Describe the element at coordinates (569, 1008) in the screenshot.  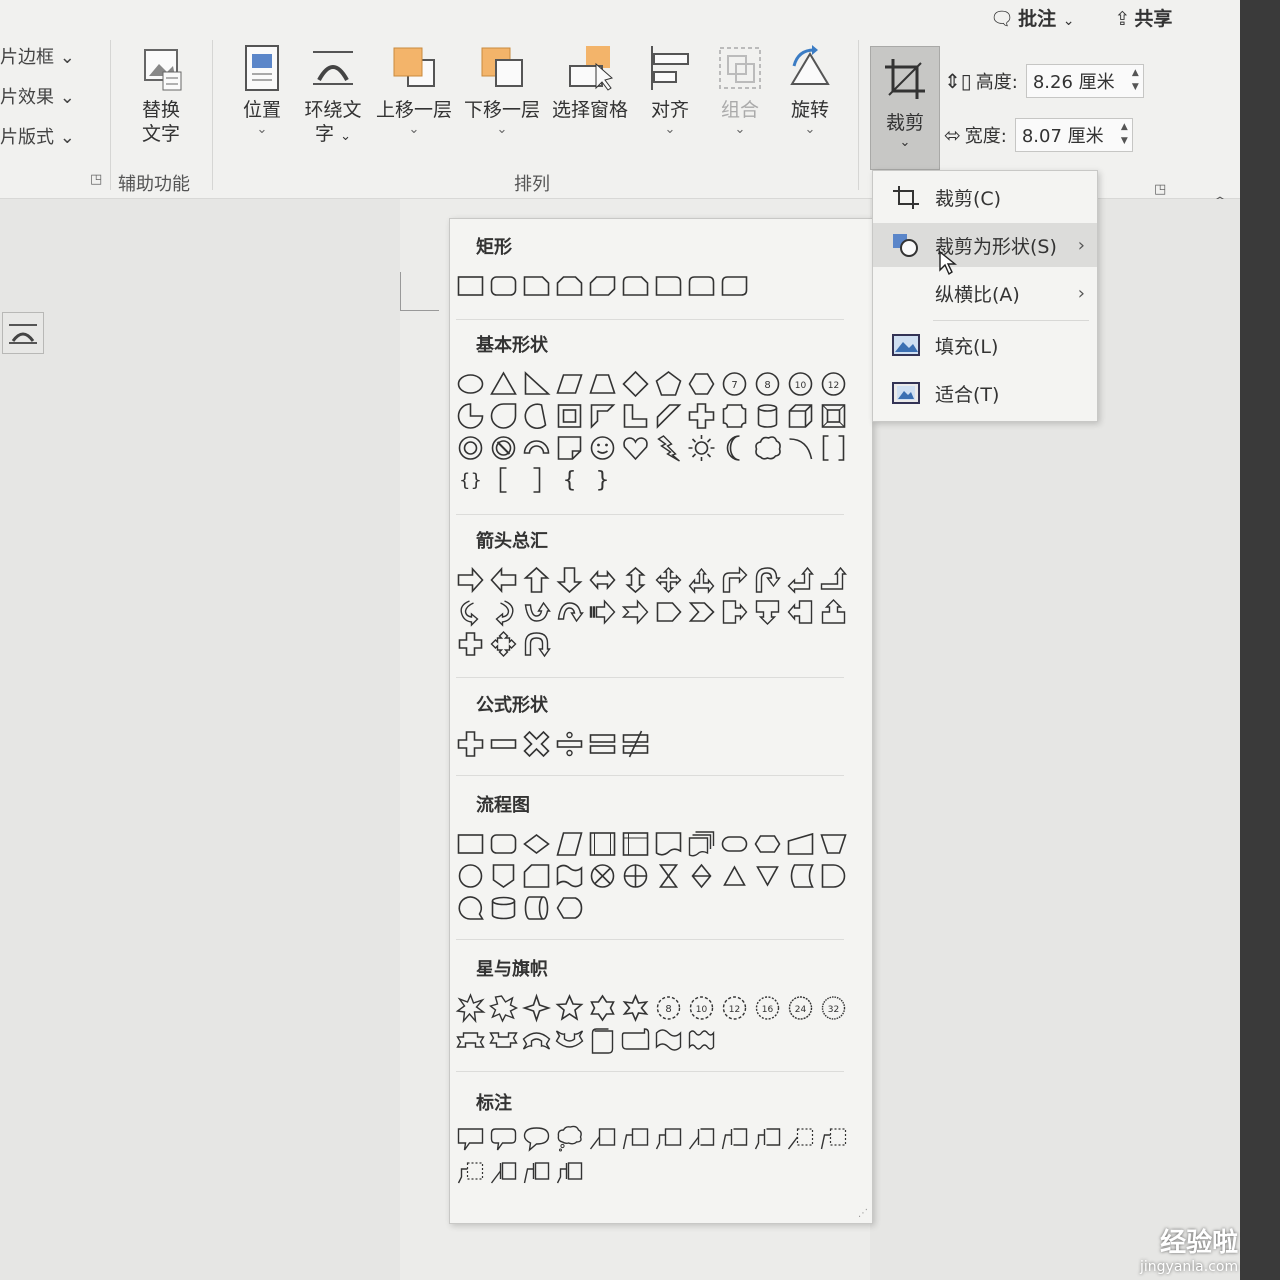
I see `star-5-point-shape` at that location.